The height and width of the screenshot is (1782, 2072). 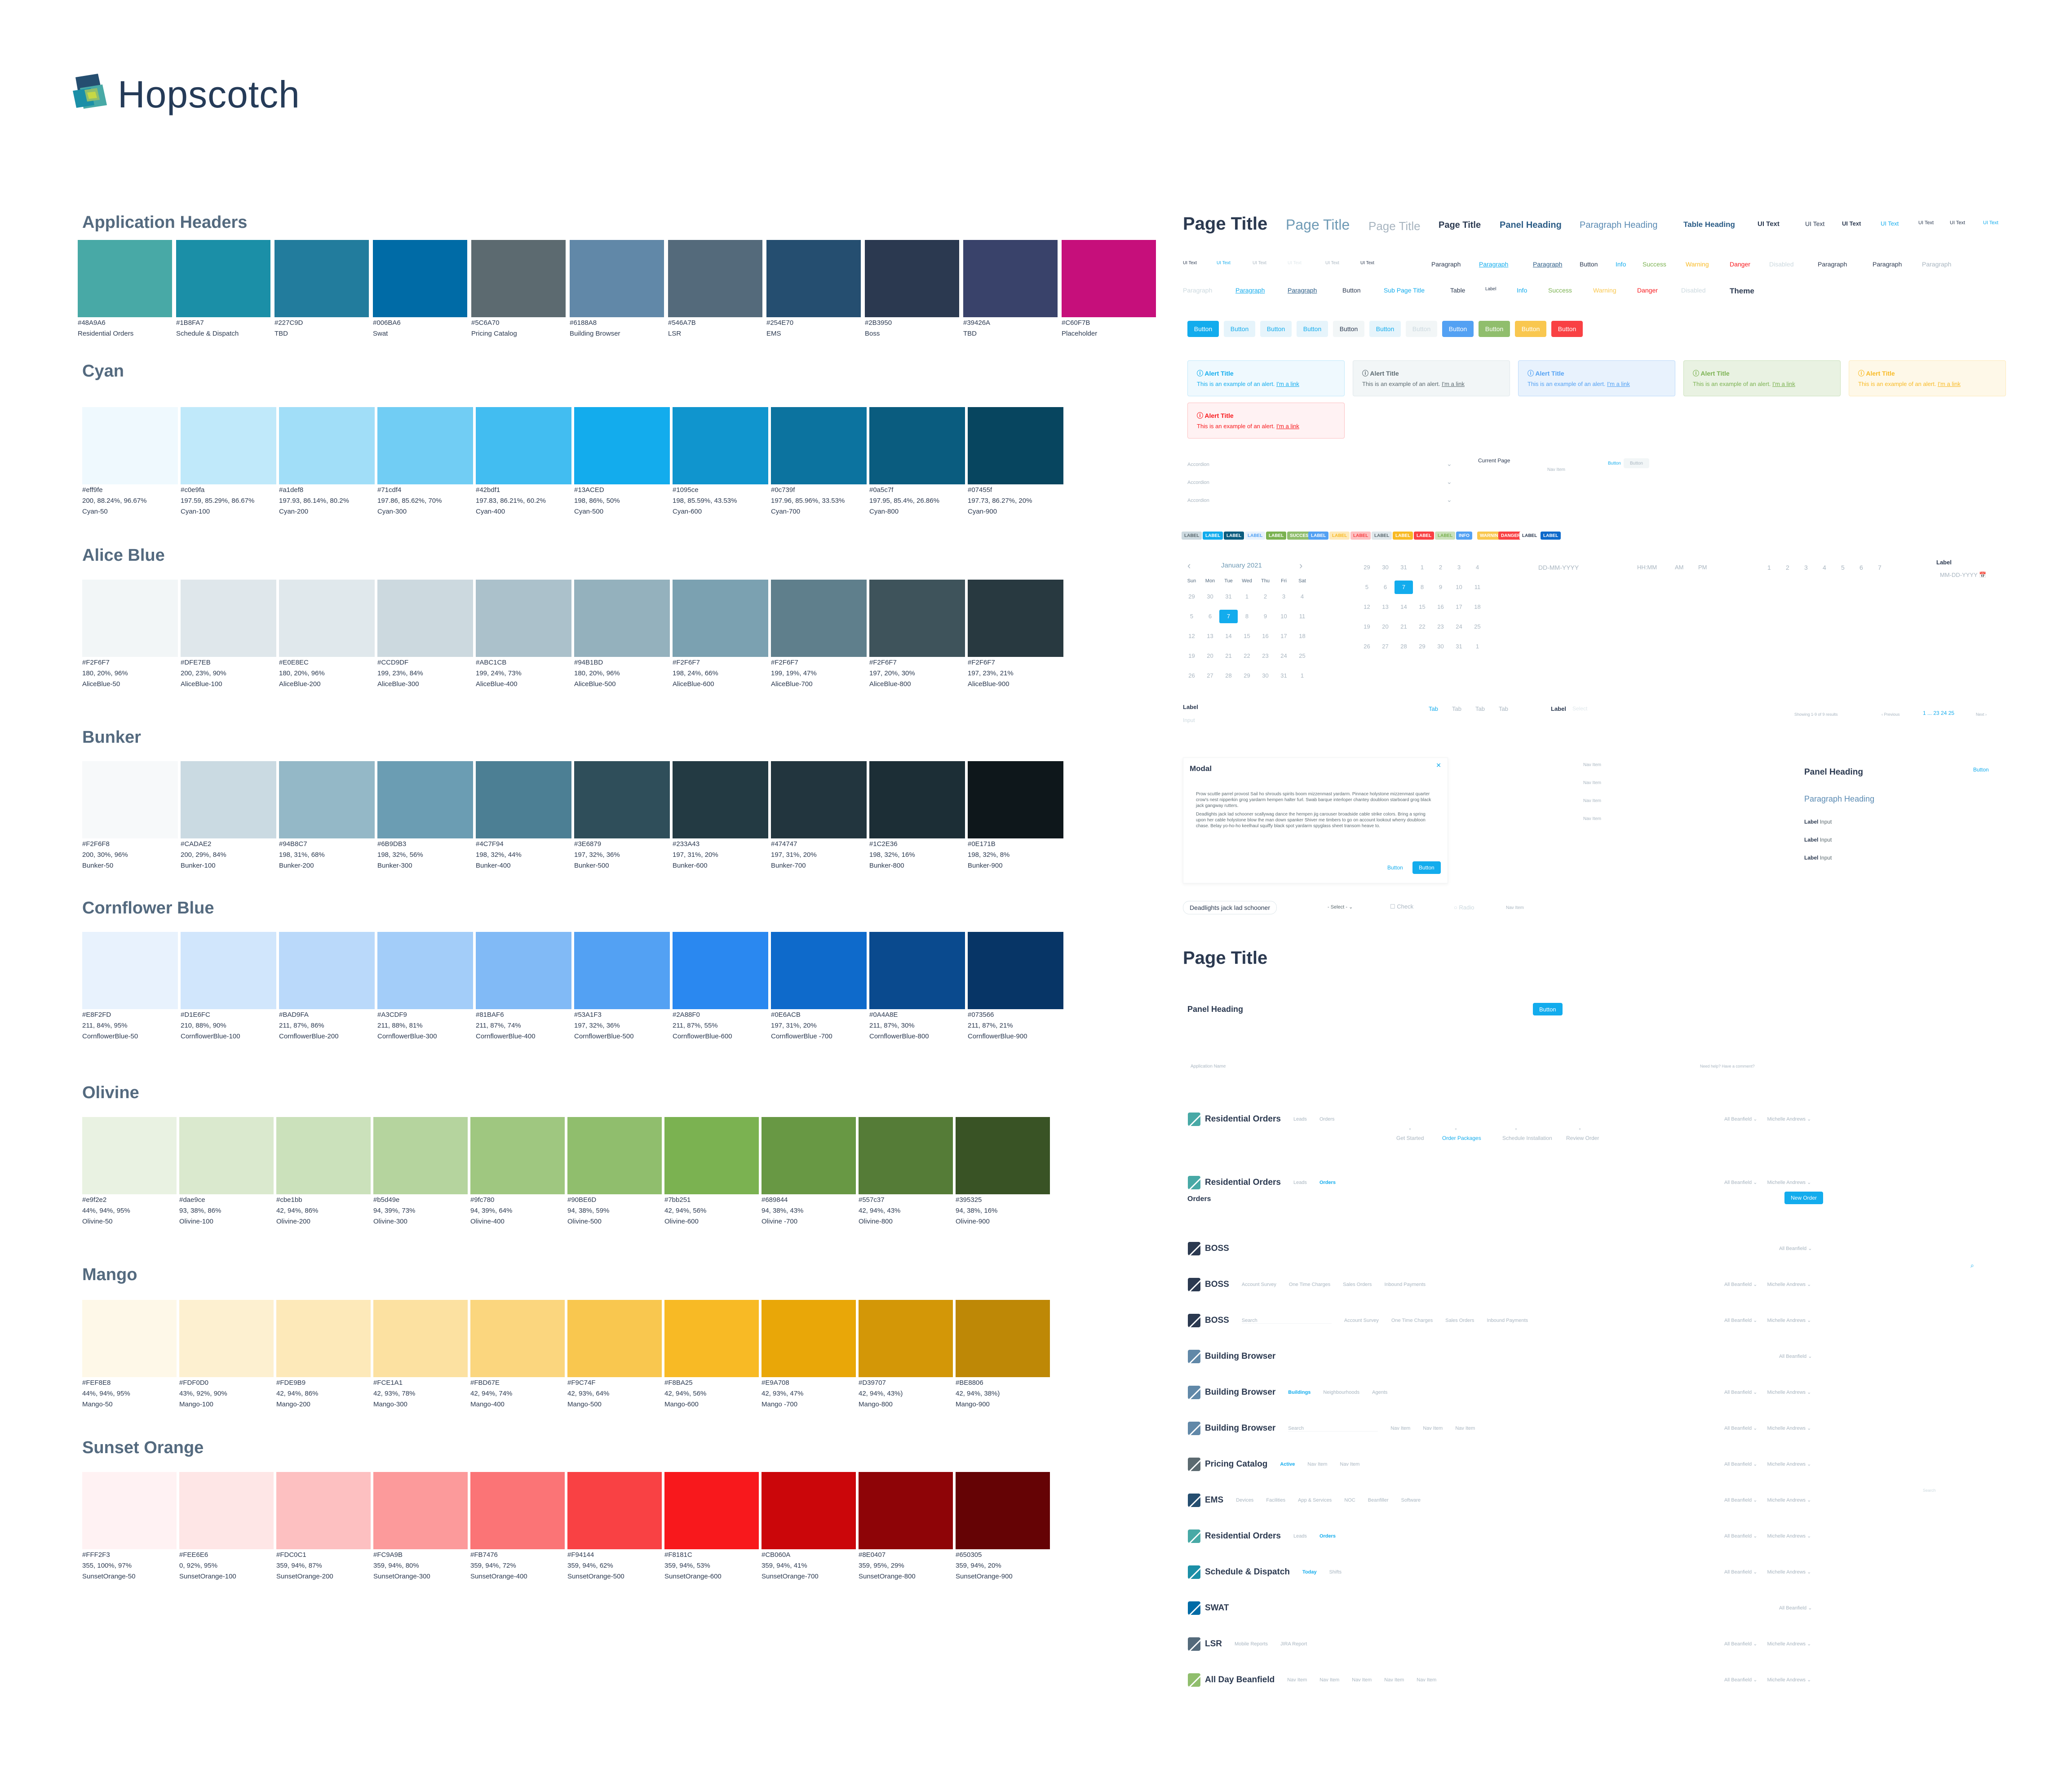 I want to click on page-number: 4, so click(x=1824, y=568).